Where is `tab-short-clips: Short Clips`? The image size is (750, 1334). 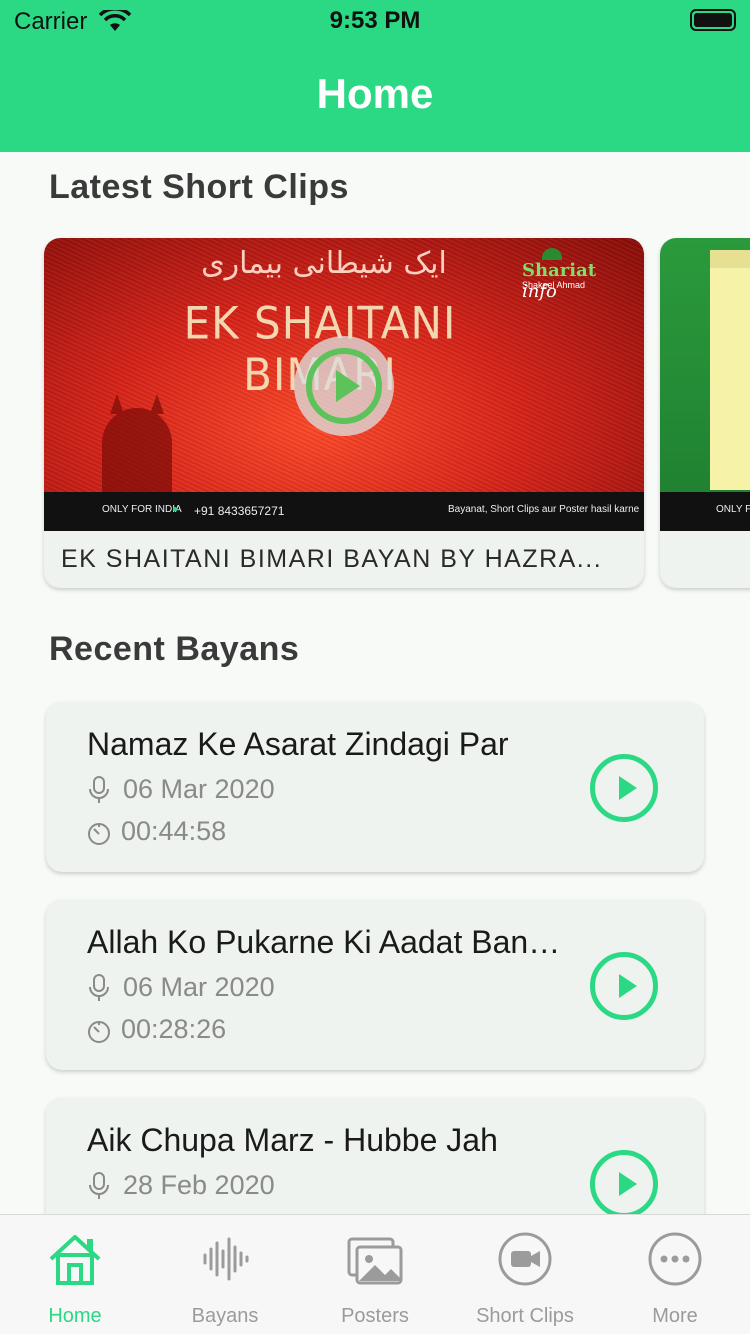
tab-short-clips: Short Clips is located at coordinates (525, 1274).